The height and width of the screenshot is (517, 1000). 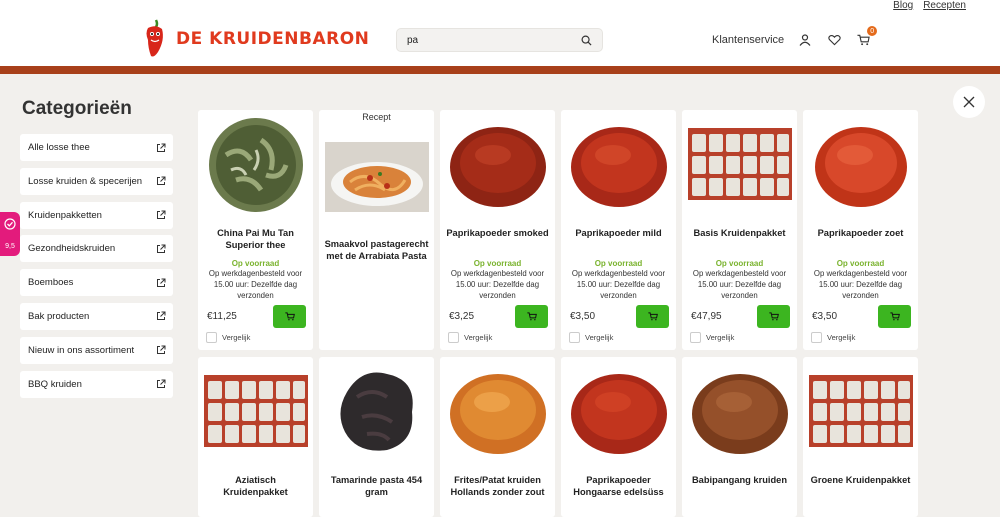 What do you see at coordinates (376, 117) in the screenshot?
I see `recipe-tag: Recept` at bounding box center [376, 117].